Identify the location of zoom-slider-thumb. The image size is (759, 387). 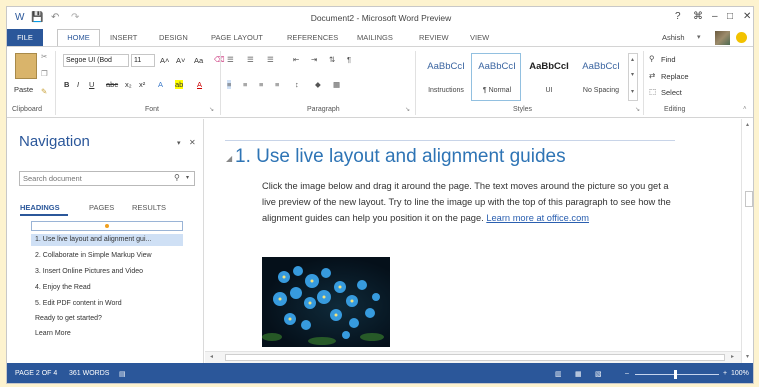
(675, 374).